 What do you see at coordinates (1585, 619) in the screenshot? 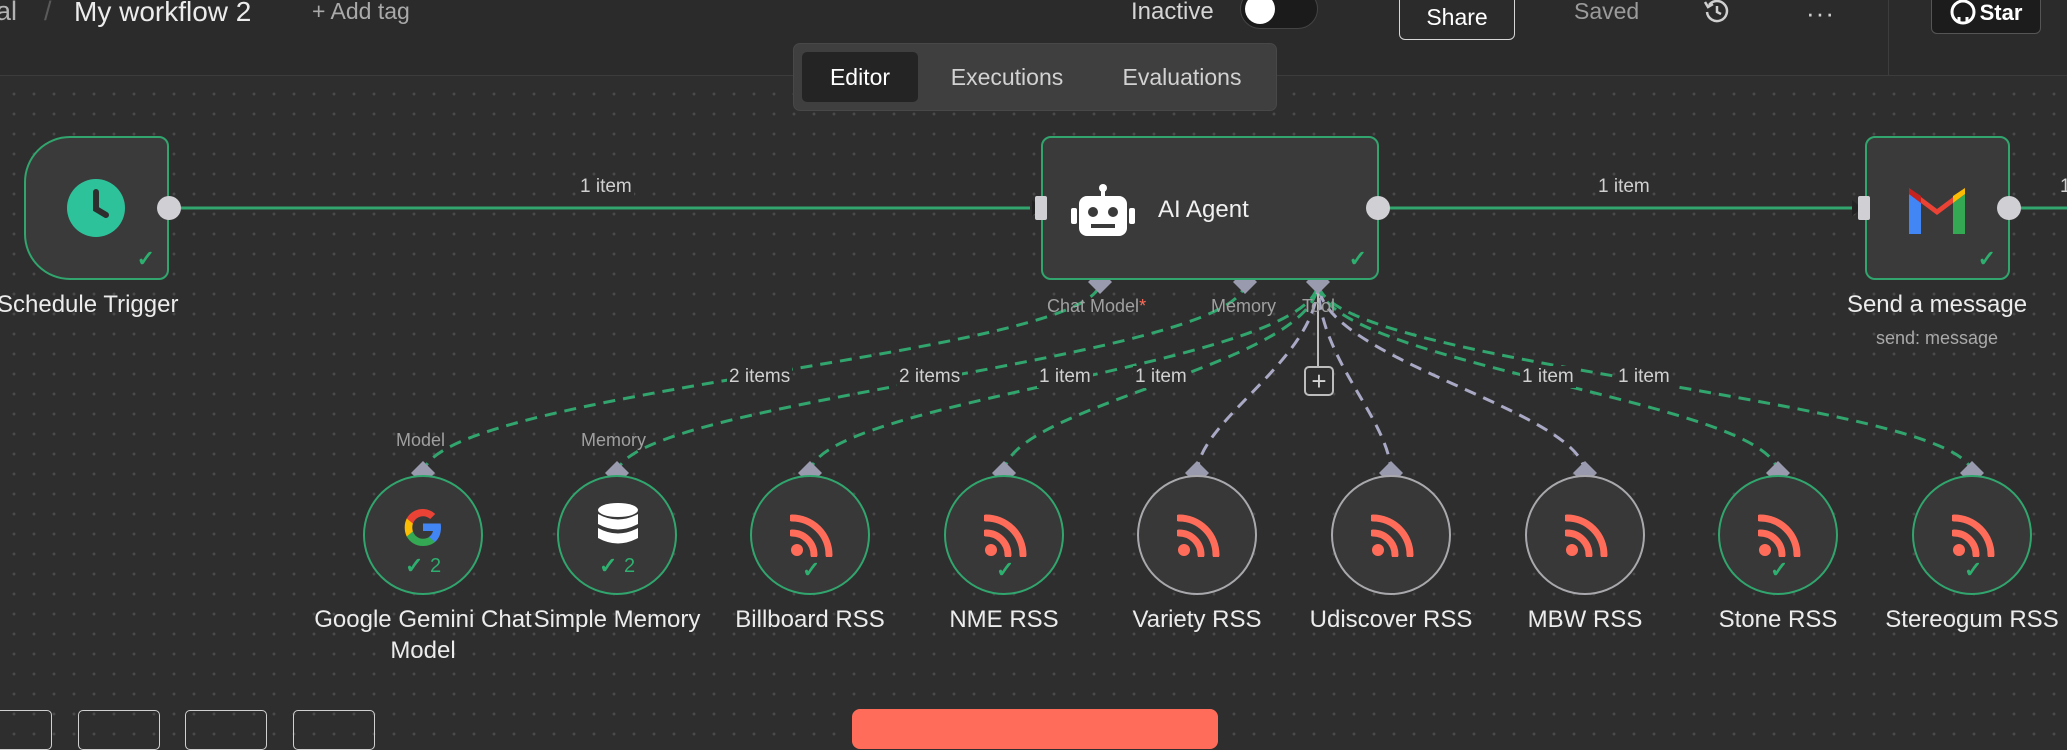
I see `rss-tool-label: MBW RSS` at bounding box center [1585, 619].